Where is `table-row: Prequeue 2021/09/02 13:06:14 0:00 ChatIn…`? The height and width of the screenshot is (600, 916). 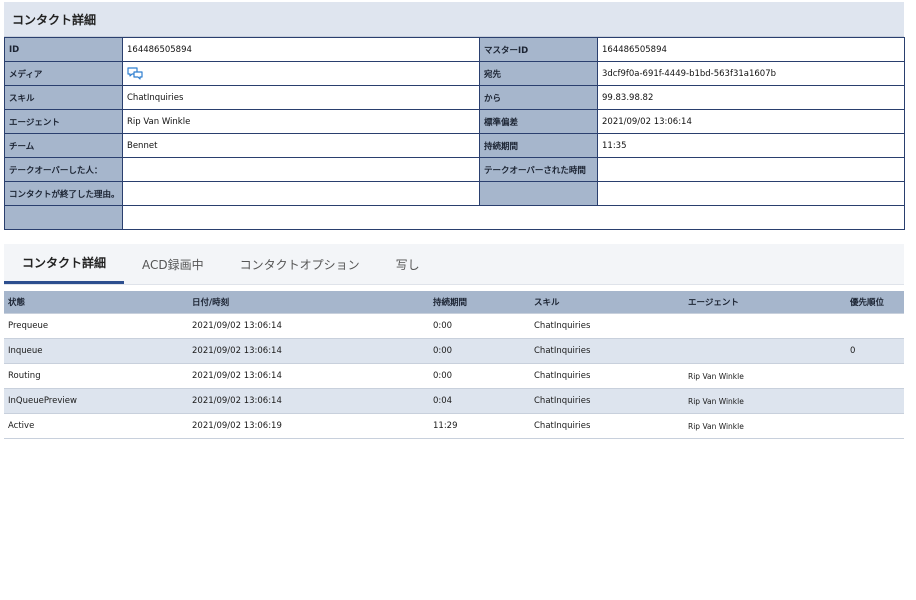 table-row: Prequeue 2021/09/02 13:06:14 0:00 ChatIn… is located at coordinates (454, 326).